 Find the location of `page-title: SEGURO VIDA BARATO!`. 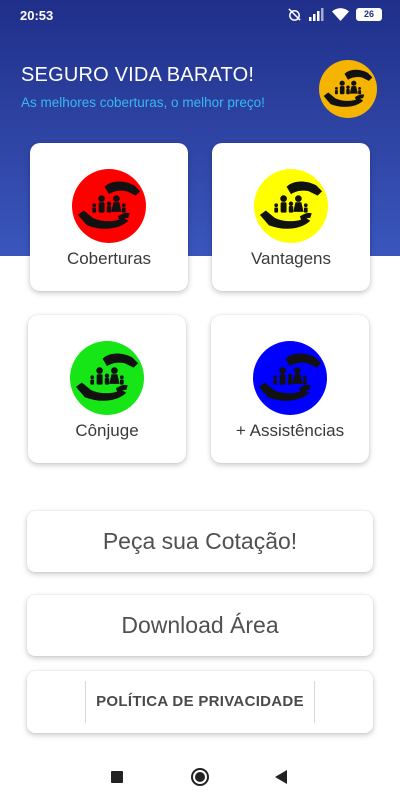

page-title: SEGURO VIDA BARATO! is located at coordinates (138, 75).